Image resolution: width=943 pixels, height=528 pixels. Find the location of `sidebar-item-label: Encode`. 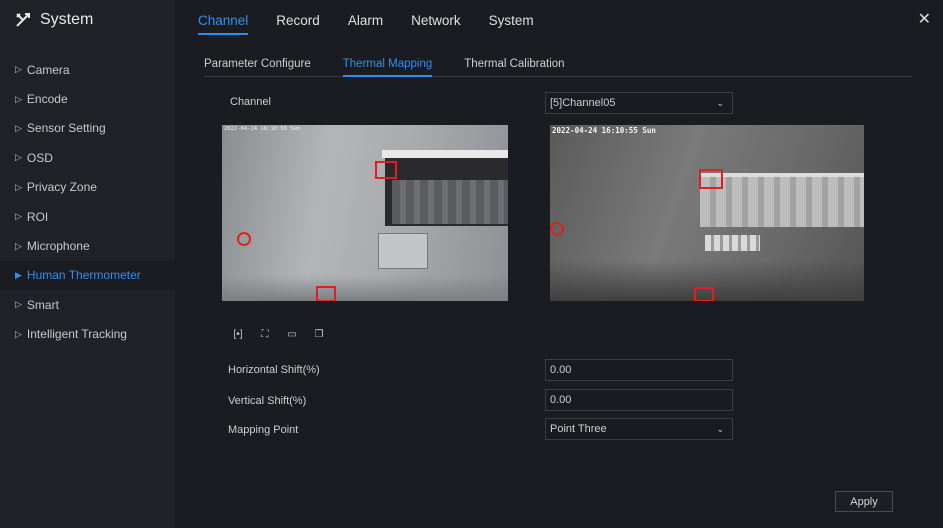

sidebar-item-label: Encode is located at coordinates (47, 99).